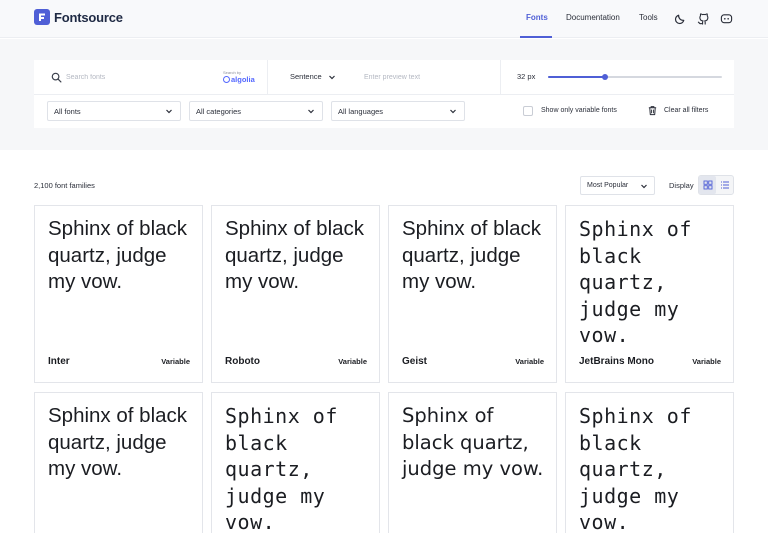  What do you see at coordinates (64, 185) in the screenshot?
I see `font-count: 2,100 font families` at bounding box center [64, 185].